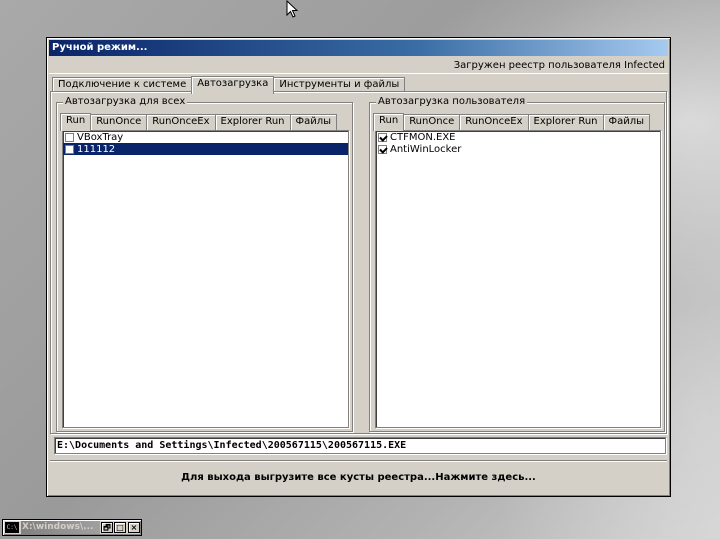  I want to click on left-tab-explorer-run: Explorer Run, so click(252, 122).